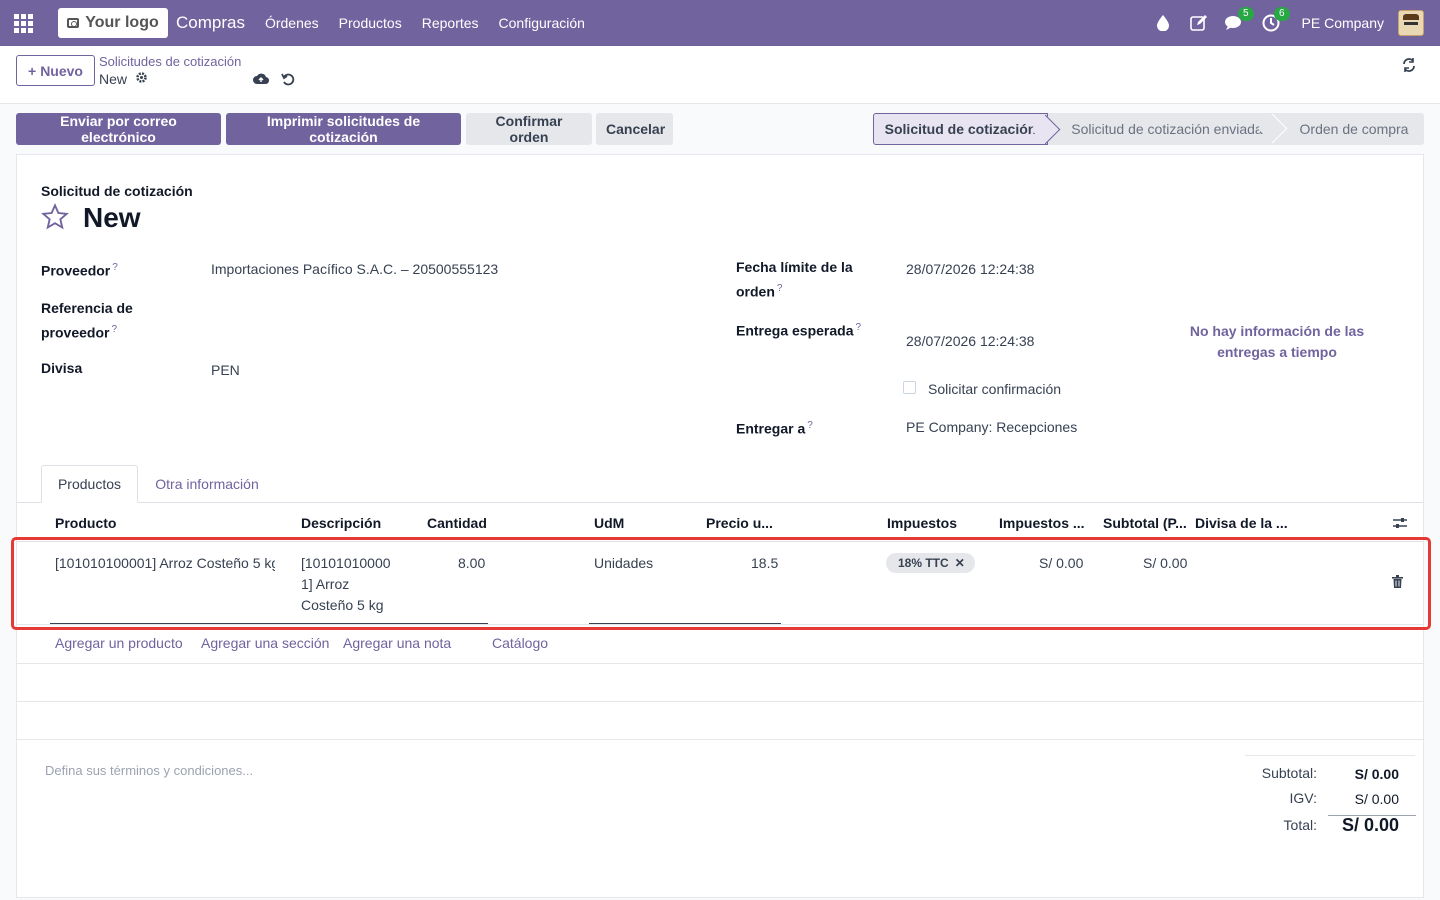 This screenshot has width=1440, height=900. Describe the element at coordinates (994, 389) in the screenshot. I see `ask-confirmation-label: Solicitar confirmación` at that location.